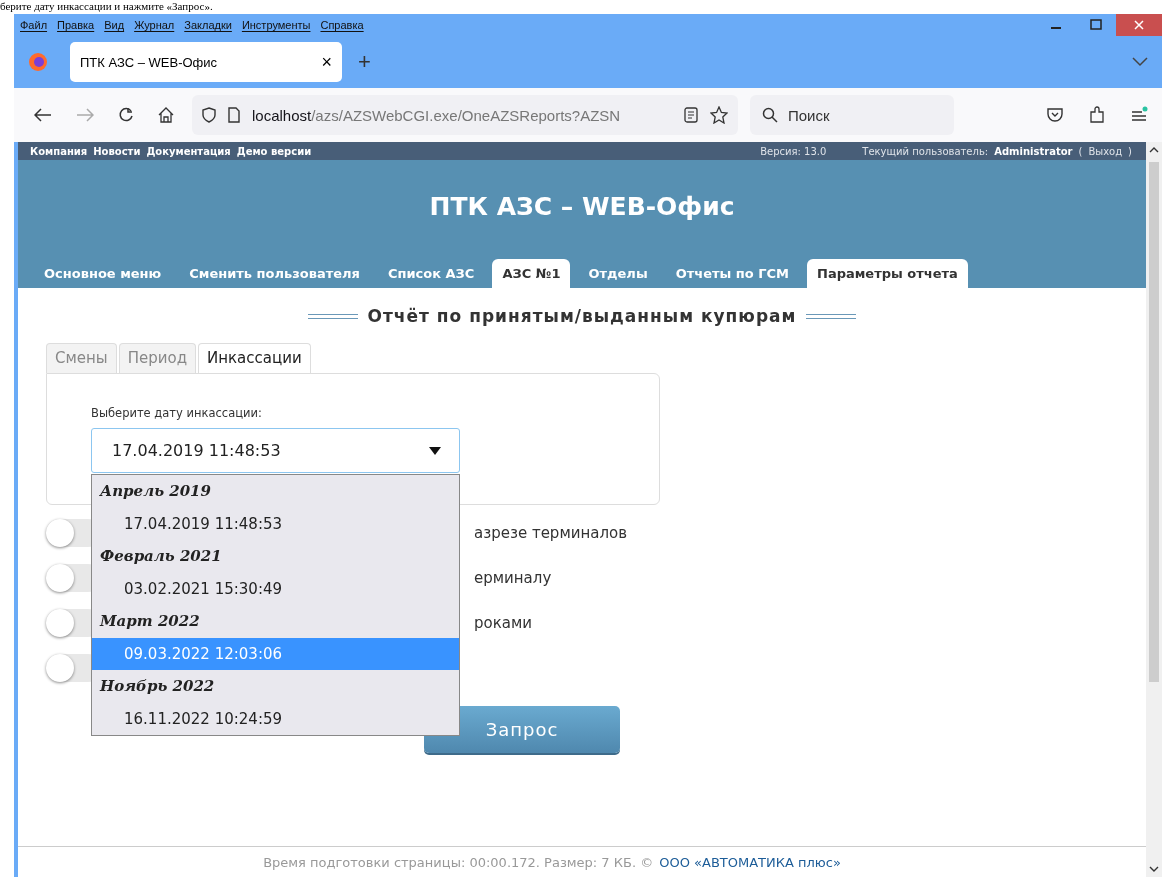  What do you see at coordinates (925, 151) in the screenshot?
I see `user-label: Текущий пользователь:` at bounding box center [925, 151].